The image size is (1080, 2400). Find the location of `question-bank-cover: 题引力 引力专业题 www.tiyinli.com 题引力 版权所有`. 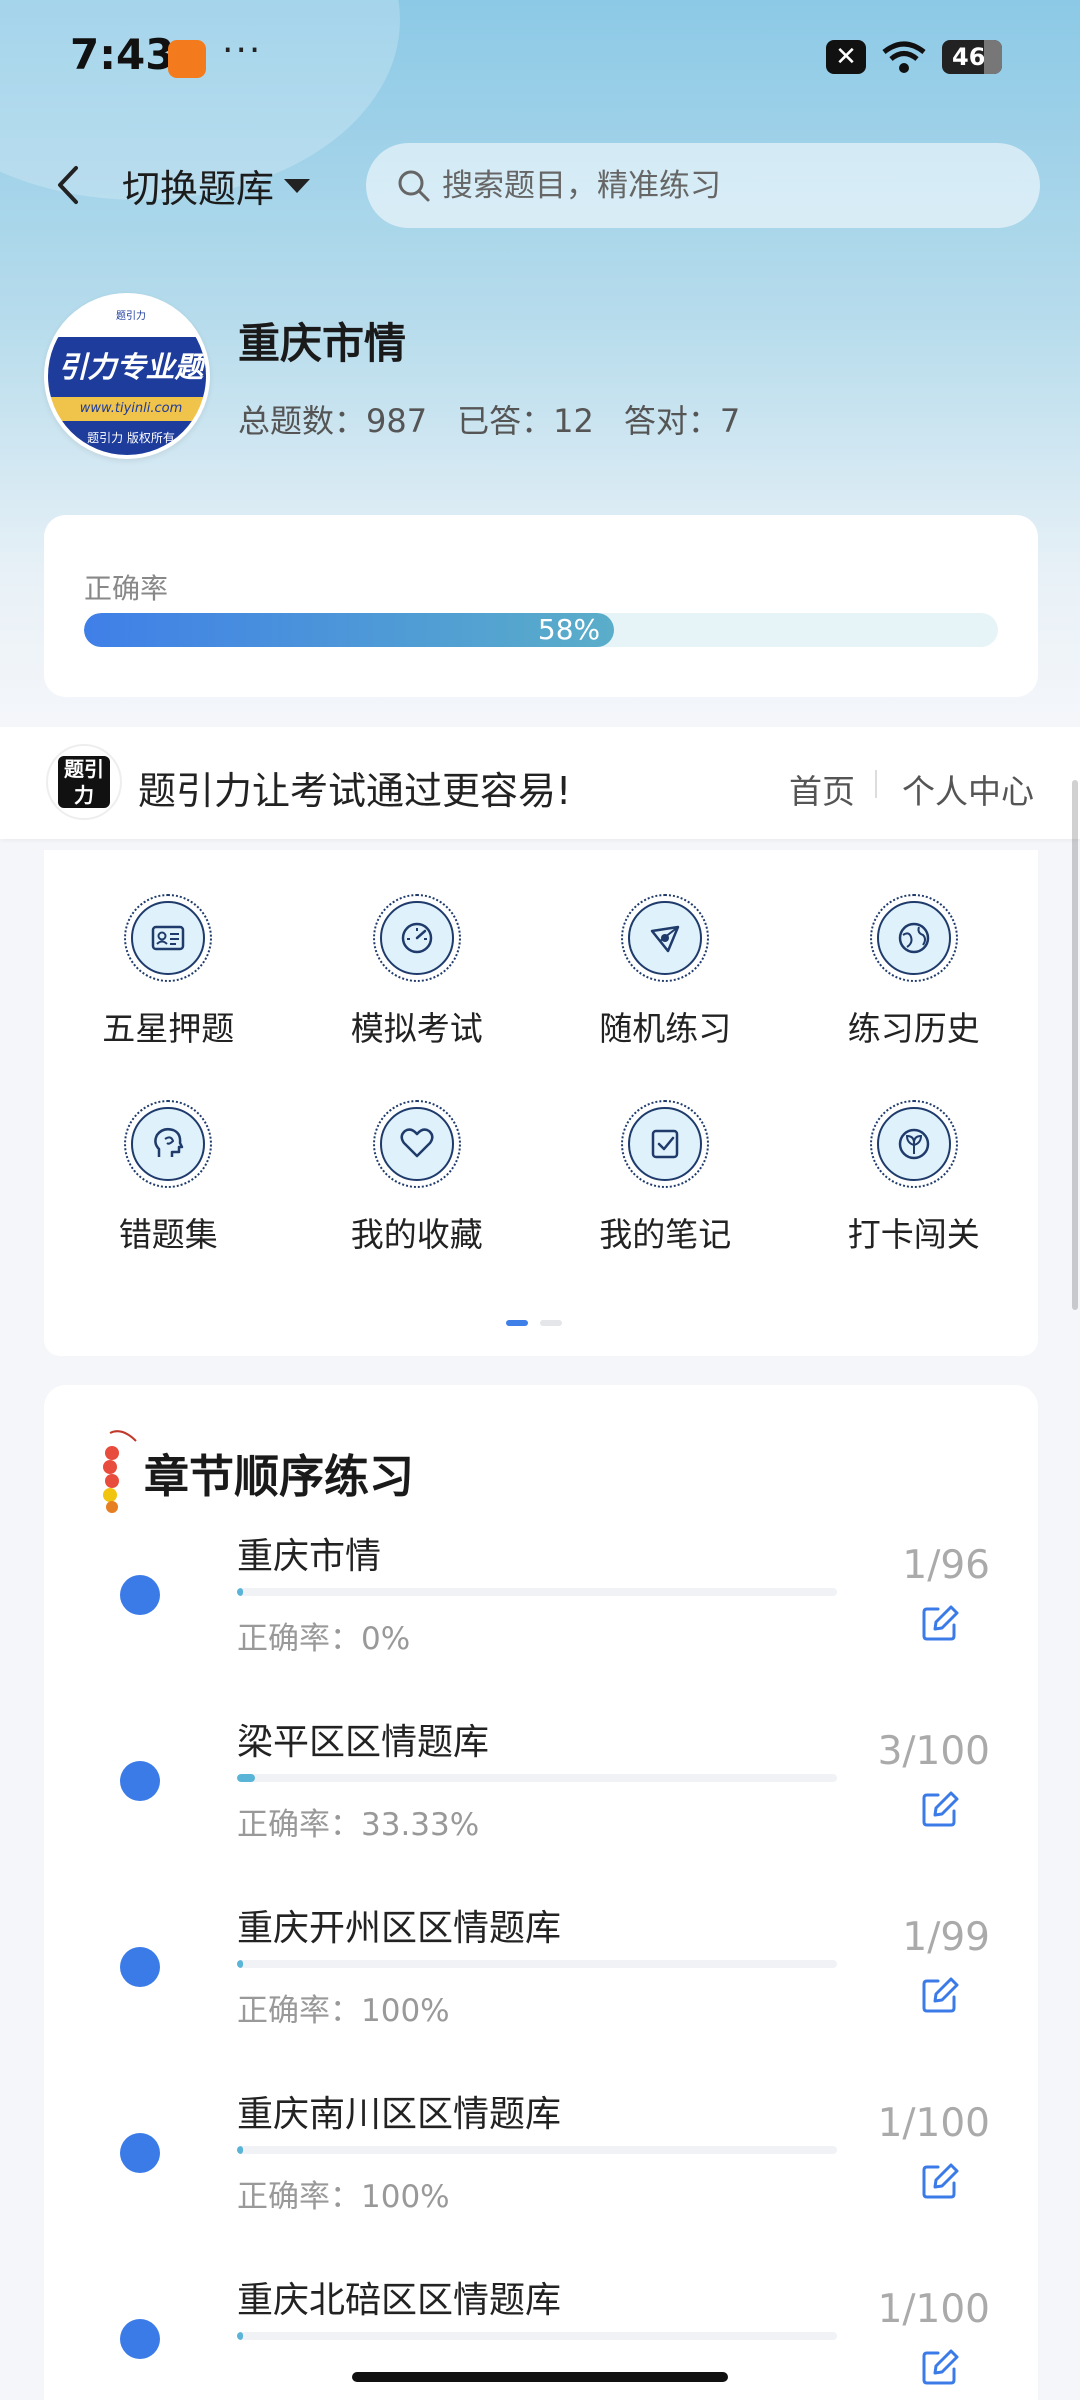

question-bank-cover: 题引力 引力专业题 www.tiyinli.com 题引力 版权所有 is located at coordinates (127, 376).